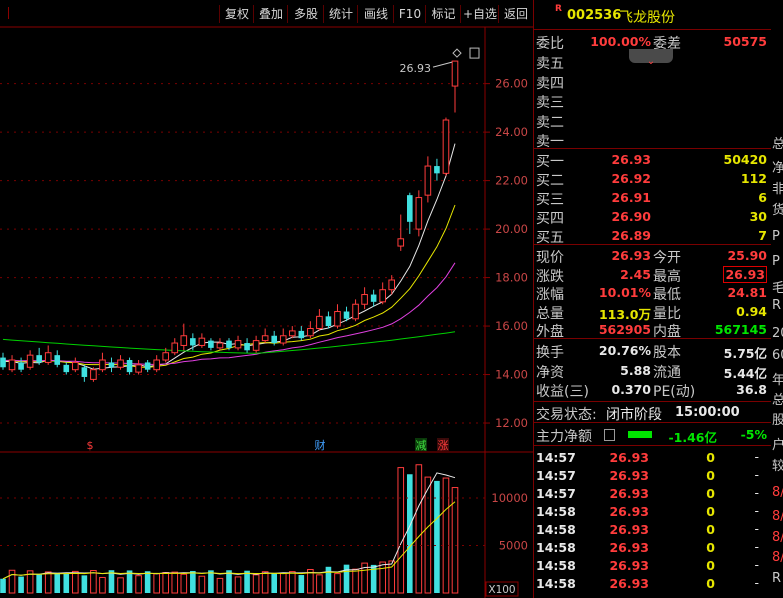 The image size is (783, 598). Describe the element at coordinates (777, 288) in the screenshot. I see `strip-label: 毛` at that location.